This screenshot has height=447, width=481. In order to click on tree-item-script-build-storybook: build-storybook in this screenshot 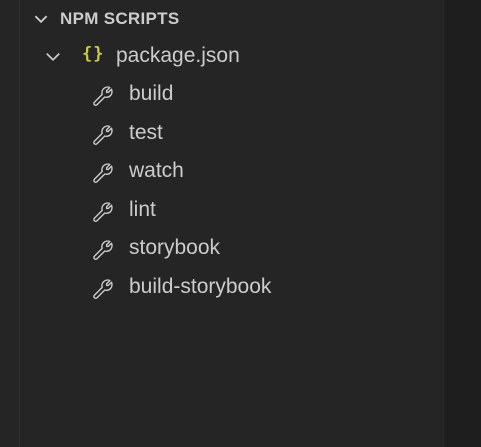, I will do `click(231, 288)`.